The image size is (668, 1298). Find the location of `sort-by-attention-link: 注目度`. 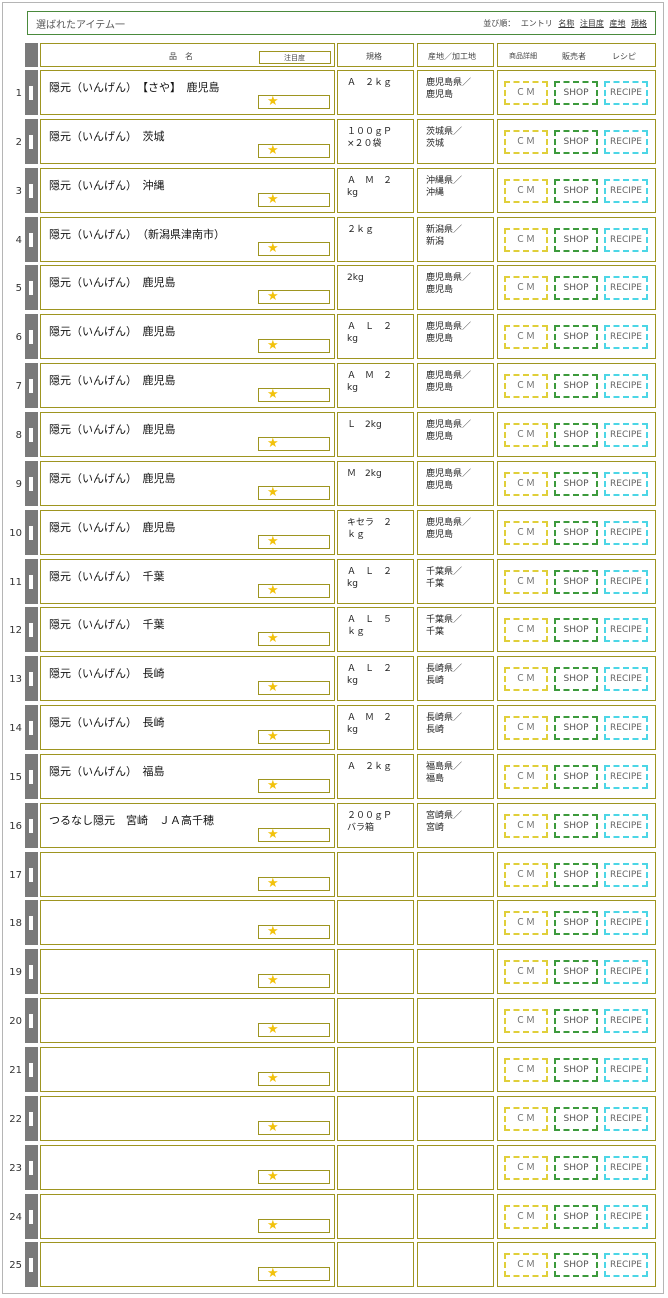

sort-by-attention-link: 注目度 is located at coordinates (592, 23).